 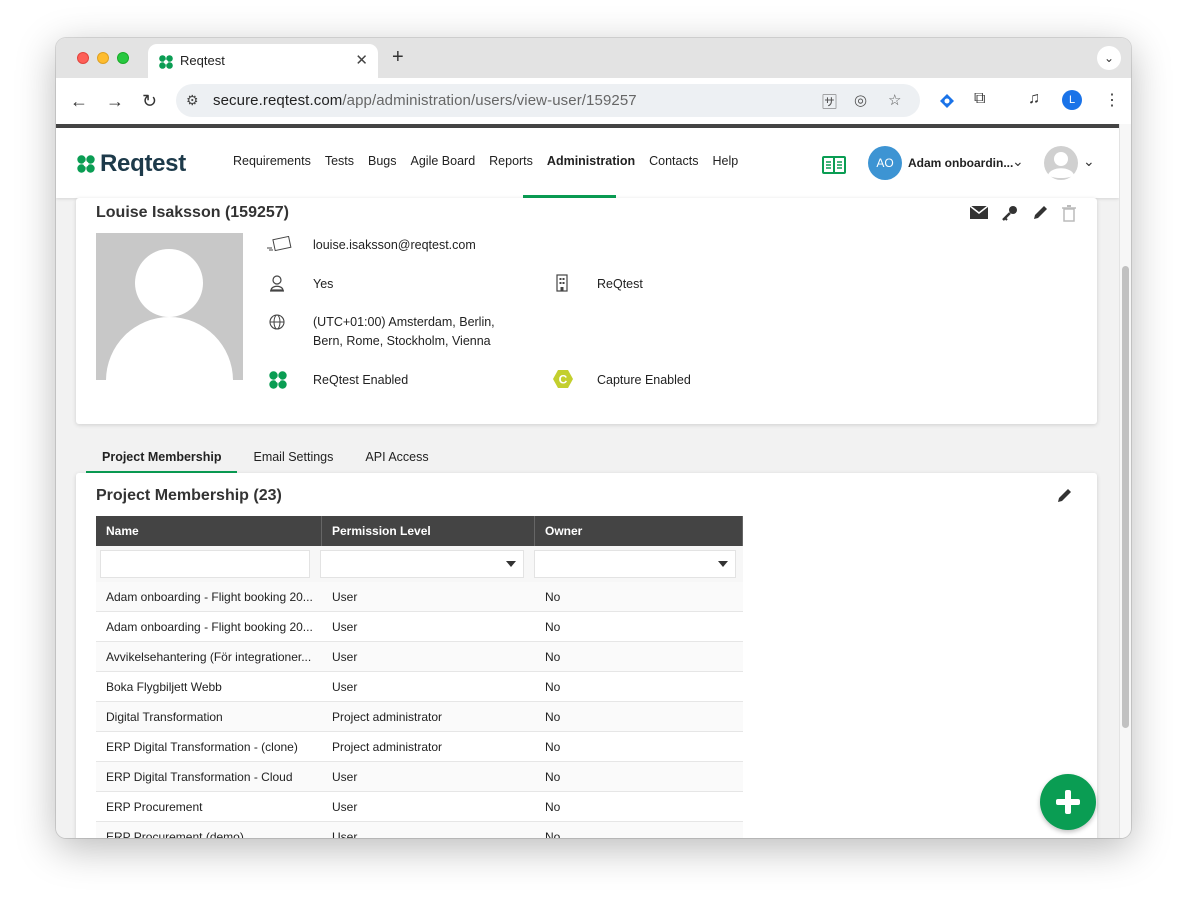 What do you see at coordinates (323, 284) in the screenshot?
I see `profile-admin-value: Yes` at bounding box center [323, 284].